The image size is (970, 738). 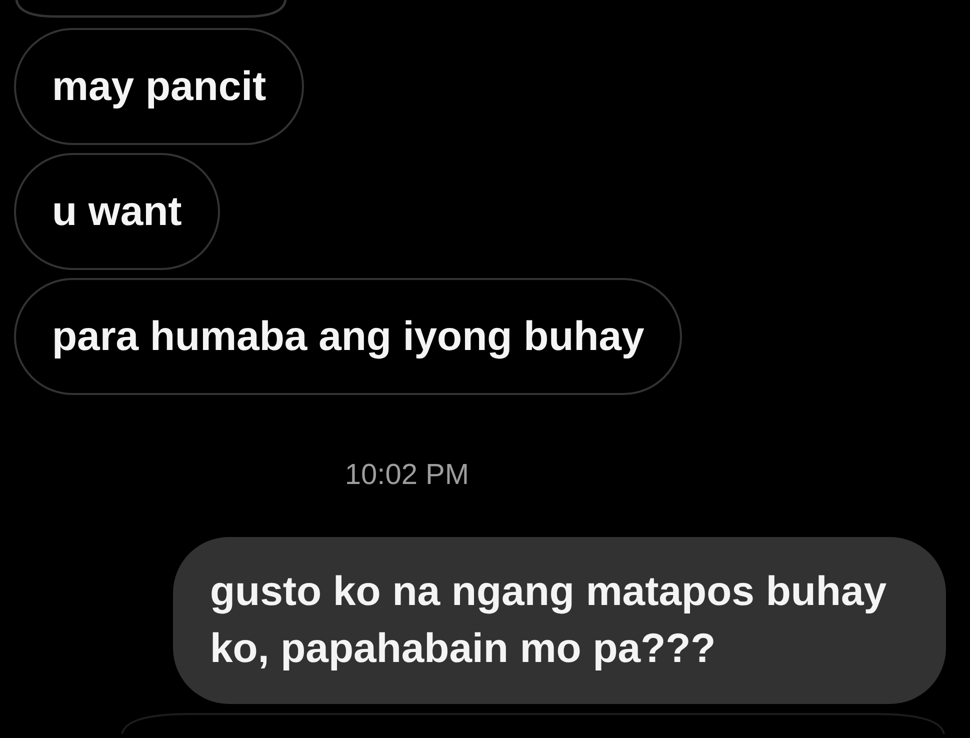 I want to click on message-bubble: may pancit, so click(x=159, y=86).